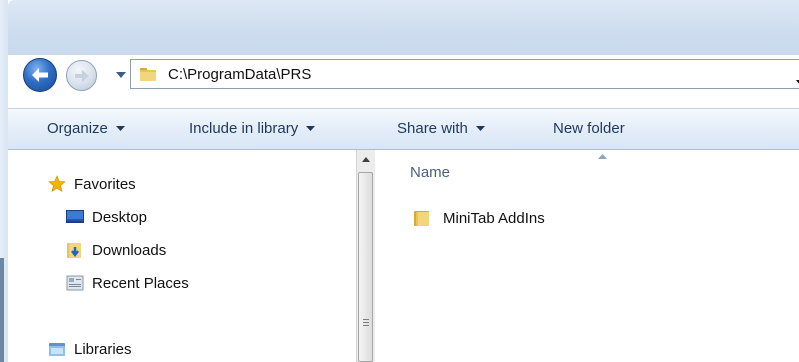 The height and width of the screenshot is (362, 799). What do you see at coordinates (77, 128) in the screenshot?
I see `organize-label: Organize` at bounding box center [77, 128].